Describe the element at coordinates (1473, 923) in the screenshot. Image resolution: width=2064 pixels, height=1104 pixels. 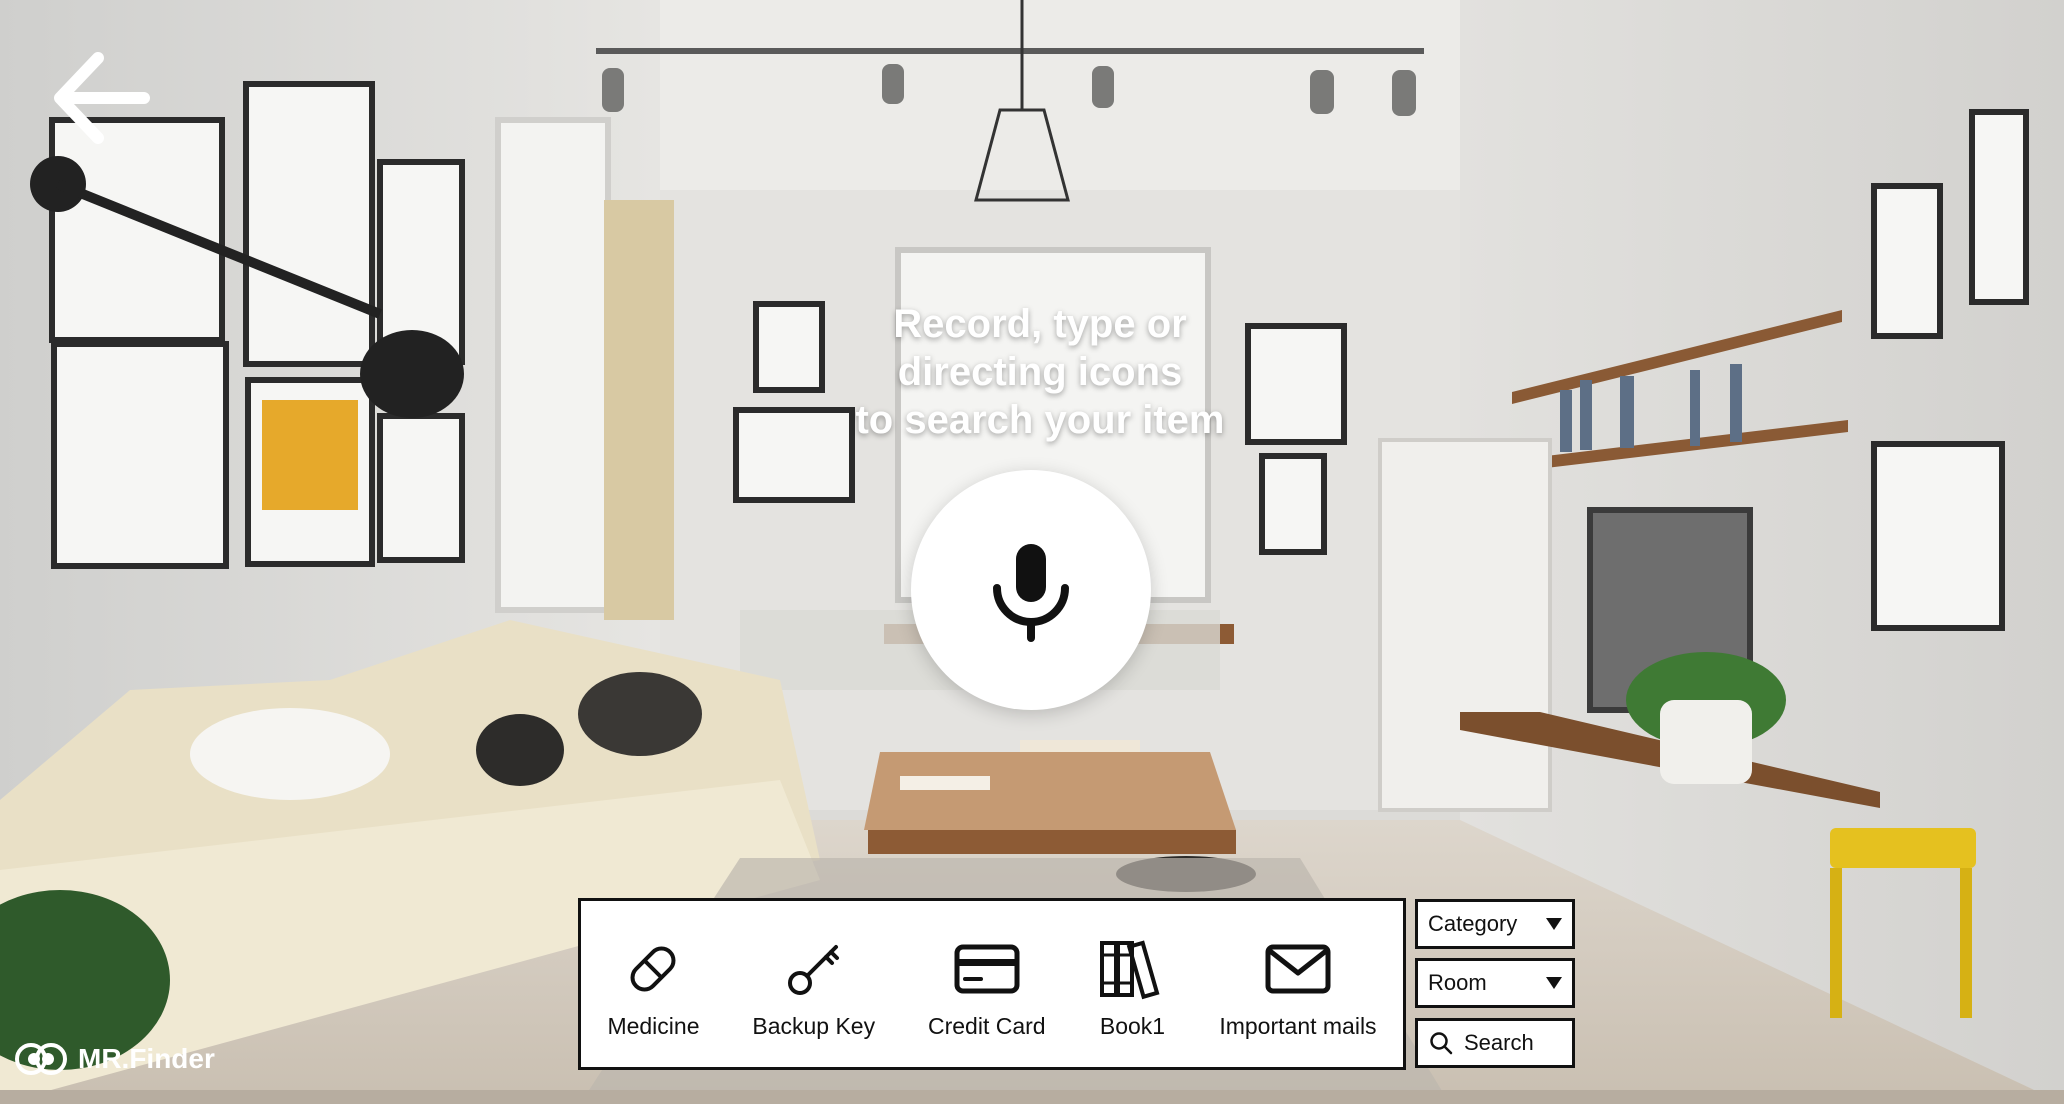
I see `category-dropdown-value: Category` at that location.